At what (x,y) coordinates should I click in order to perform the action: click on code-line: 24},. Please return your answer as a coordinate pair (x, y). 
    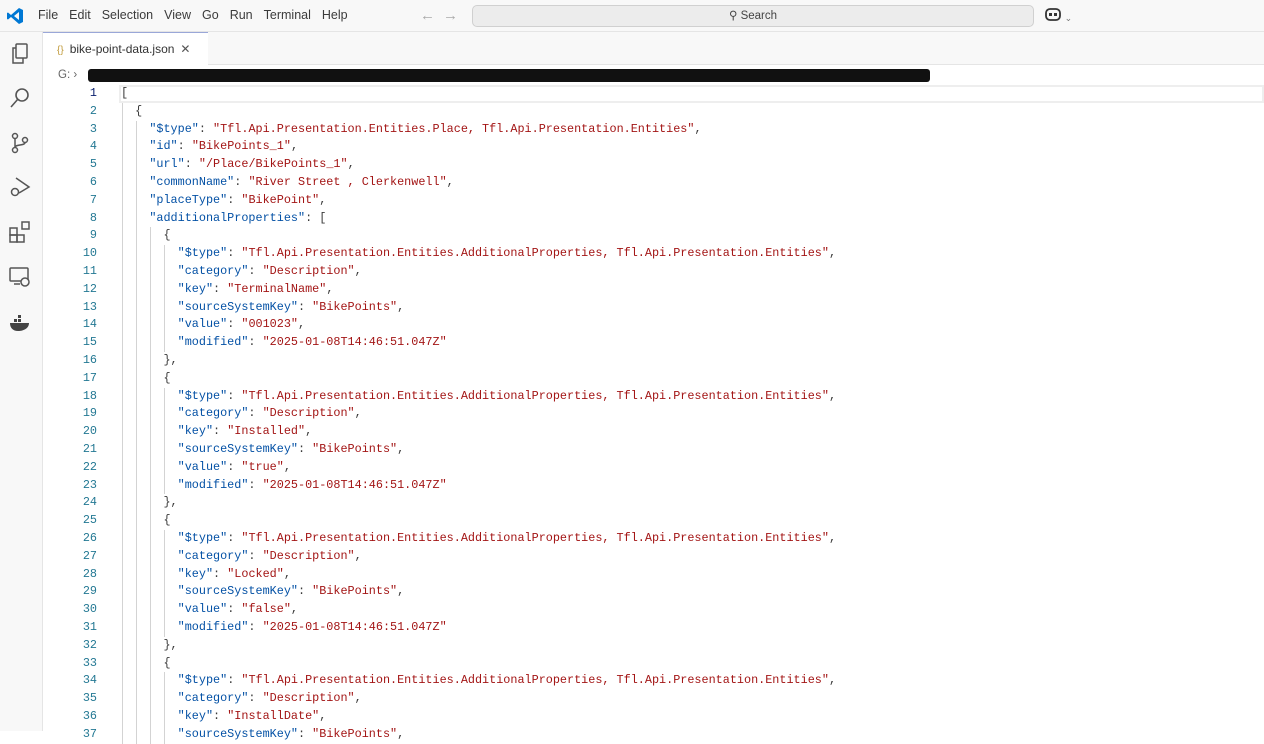
    Looking at the image, I should click on (653, 503).